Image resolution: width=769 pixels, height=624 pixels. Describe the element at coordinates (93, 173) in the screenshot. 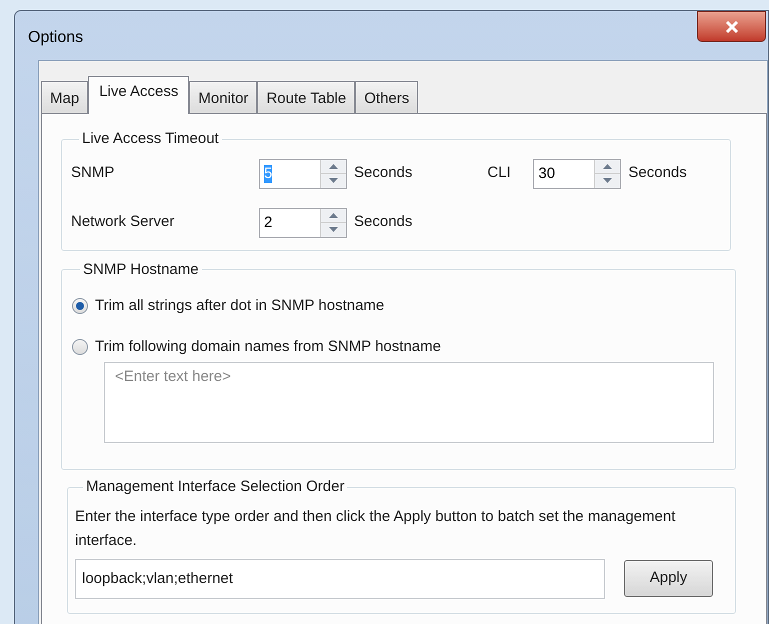

I see `field-label: SNMP` at that location.